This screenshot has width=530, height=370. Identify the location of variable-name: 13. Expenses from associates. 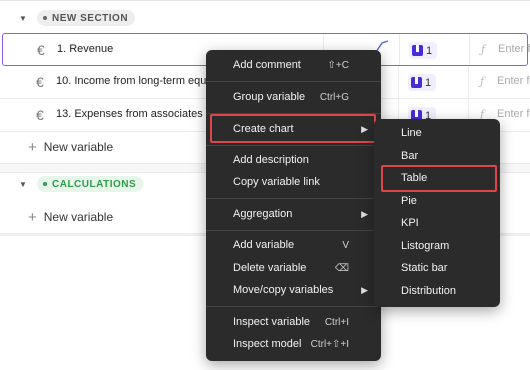
(129, 114).